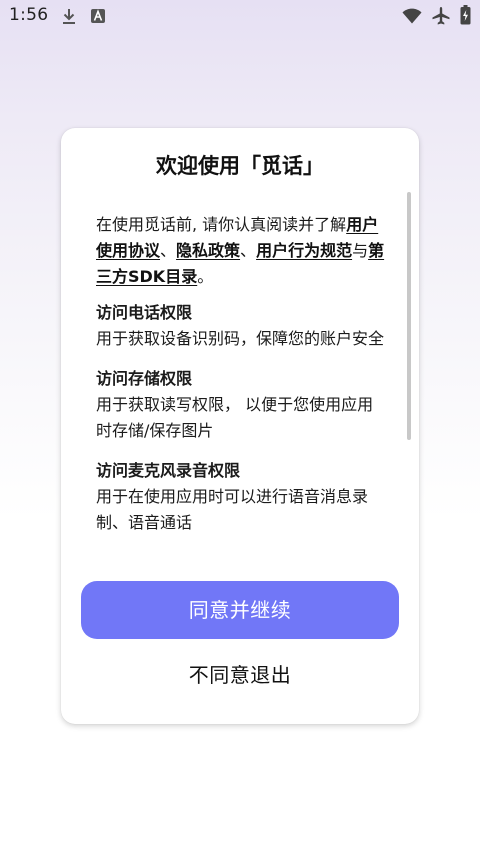 Image resolution: width=480 pixels, height=852 pixels. What do you see at coordinates (232, 509) in the screenshot?
I see `permission-desc: 用于在使用应用时可以进行语音消息录制、语音通话` at bounding box center [232, 509].